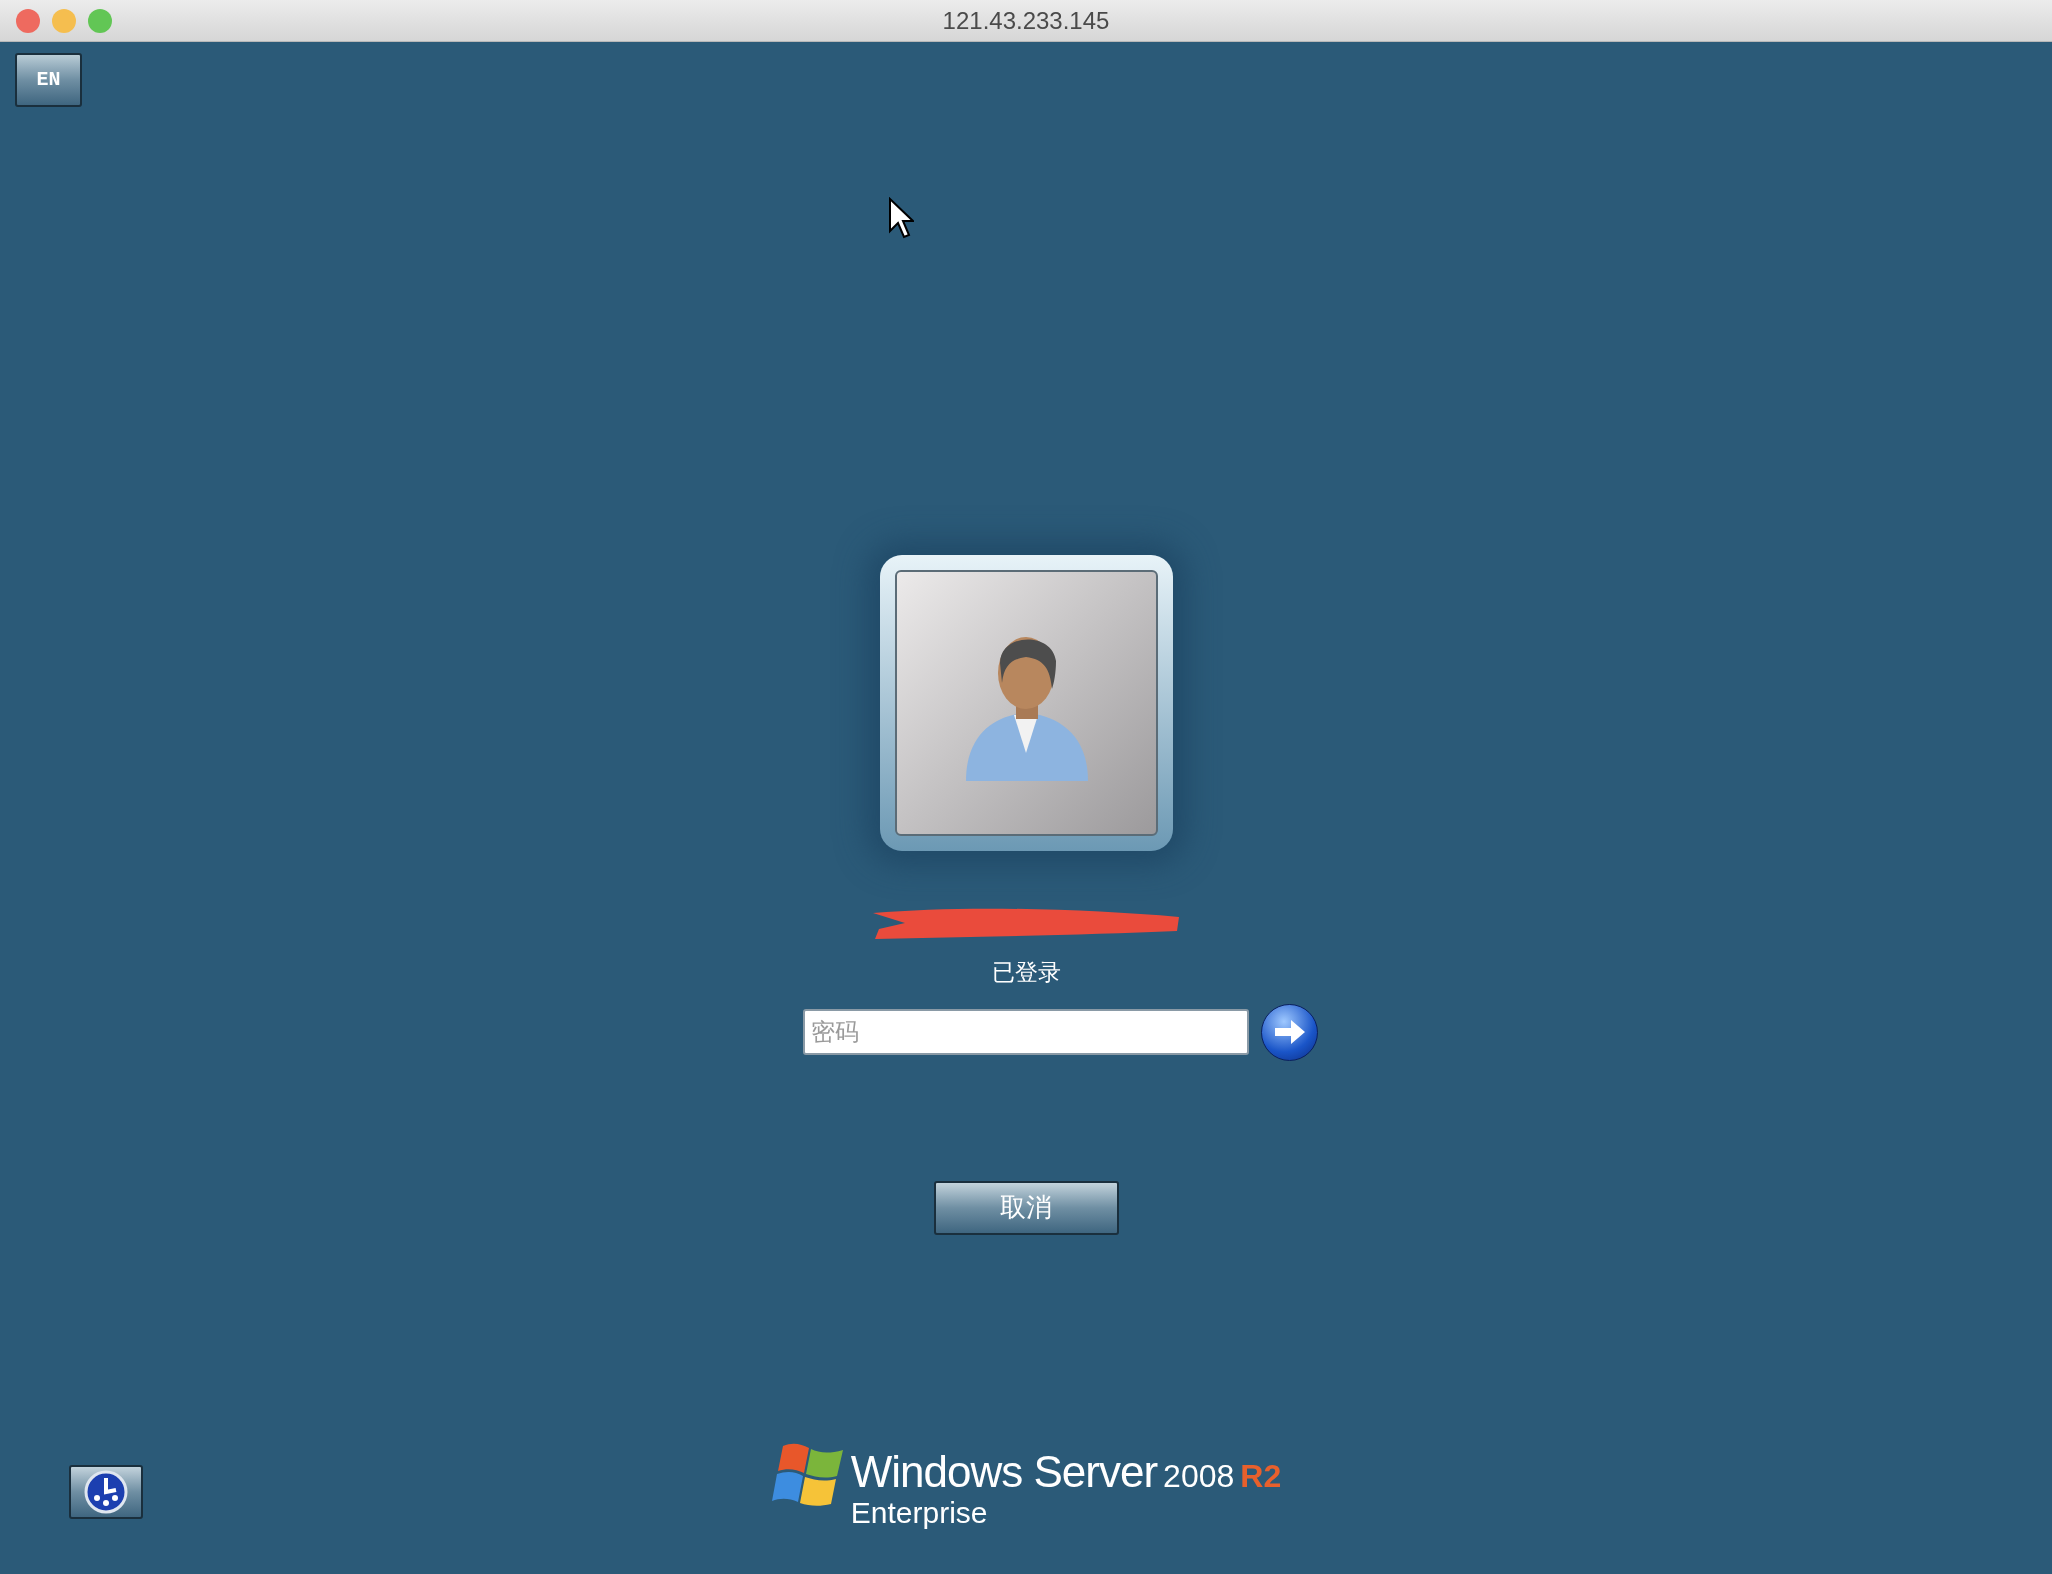  I want to click on window-title: 121.43.233.145, so click(1026, 20).